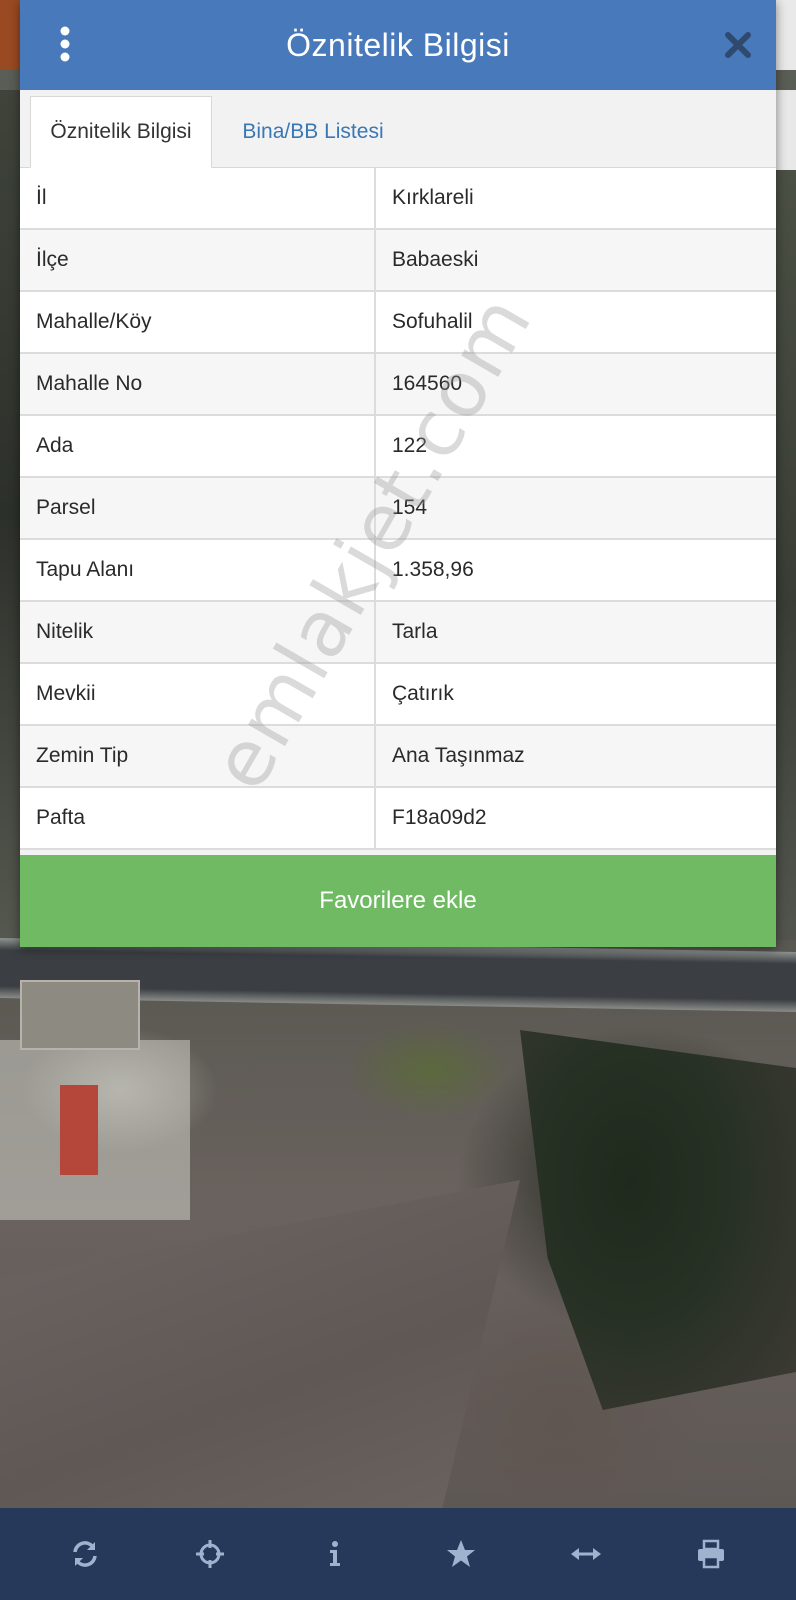 This screenshot has height=1600, width=796. Describe the element at coordinates (410, 445) in the screenshot. I see `attribute-value: 122` at that location.